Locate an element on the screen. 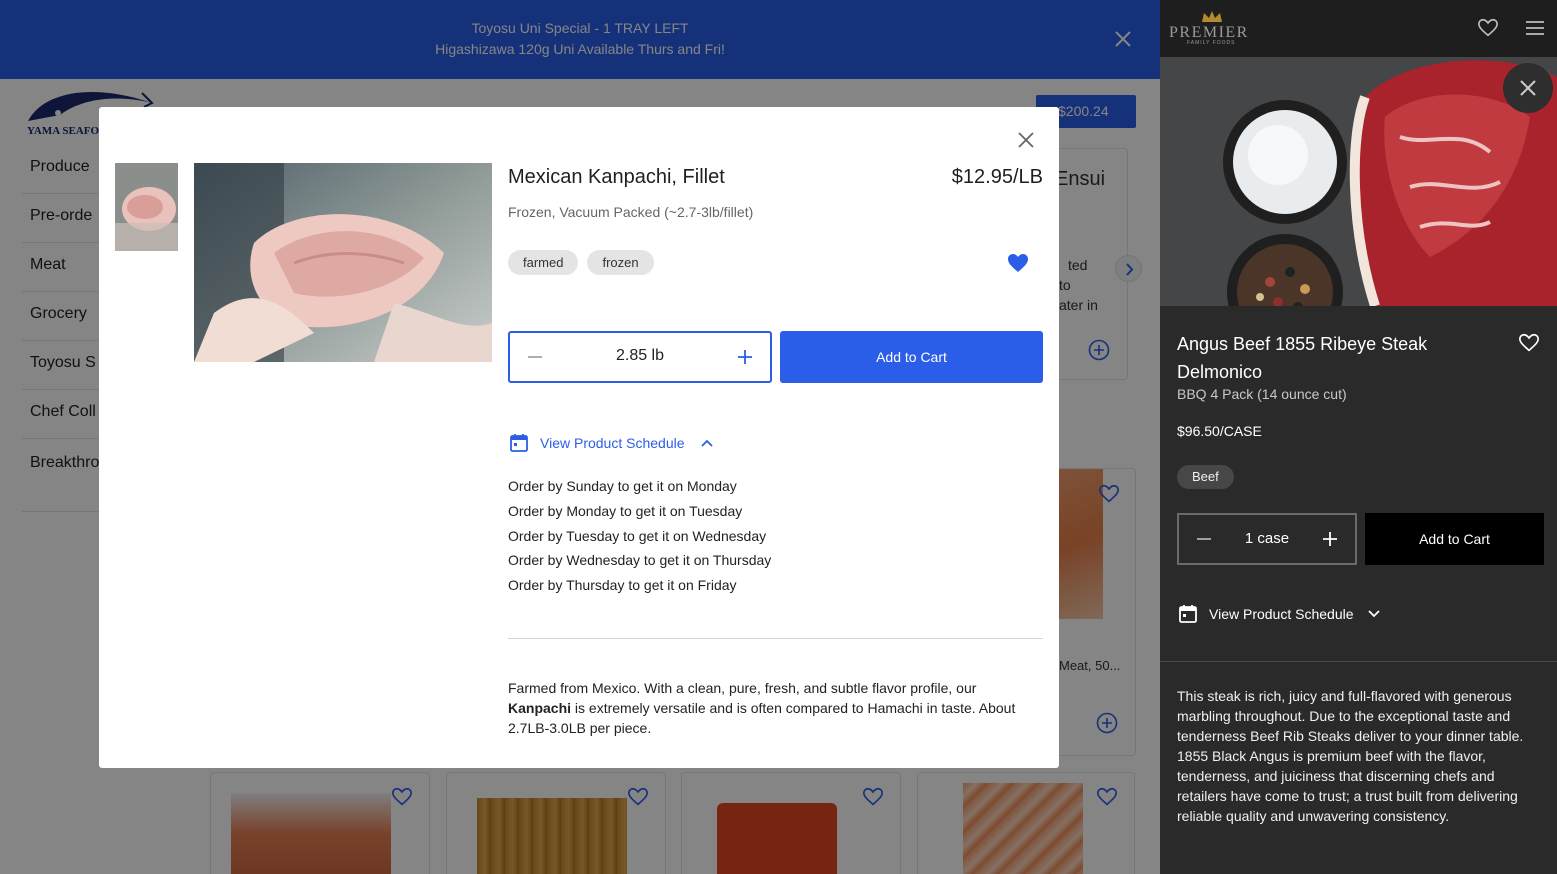 Image resolution: width=1557 pixels, height=874 pixels. panel-product-image is located at coordinates (1358, 181).